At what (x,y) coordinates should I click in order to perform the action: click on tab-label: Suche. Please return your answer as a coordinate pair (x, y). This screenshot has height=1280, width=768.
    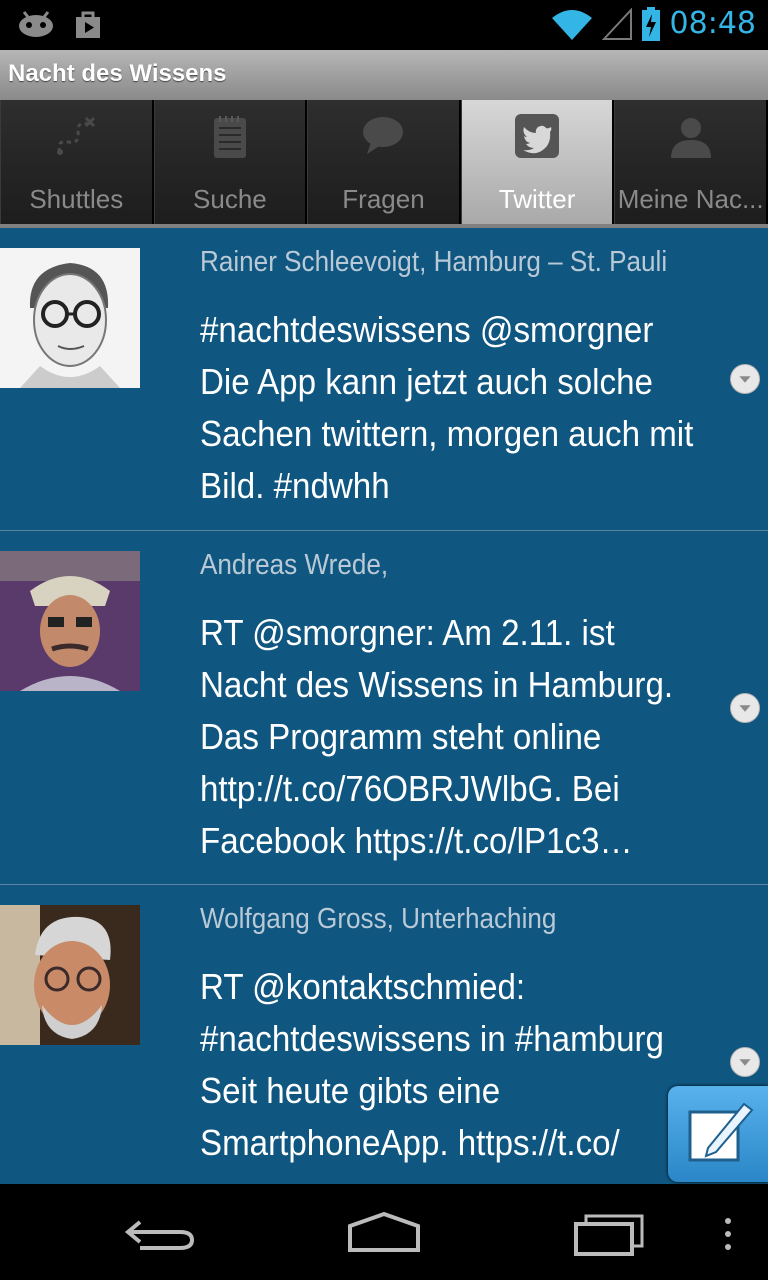
    Looking at the image, I should click on (230, 199).